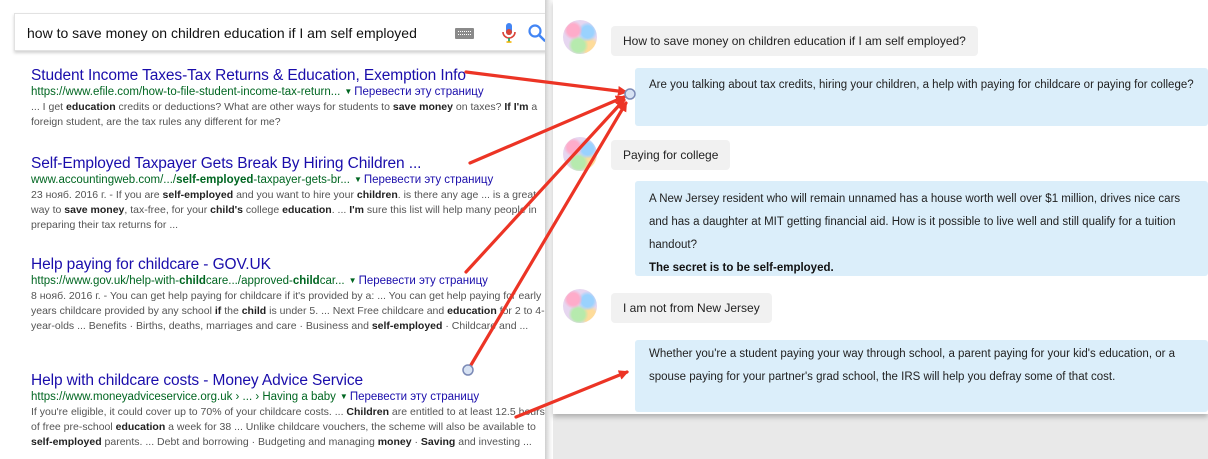 The width and height of the screenshot is (1208, 459). Describe the element at coordinates (691, 308) in the screenshot. I see `user-message: I am not from New Jersey` at that location.